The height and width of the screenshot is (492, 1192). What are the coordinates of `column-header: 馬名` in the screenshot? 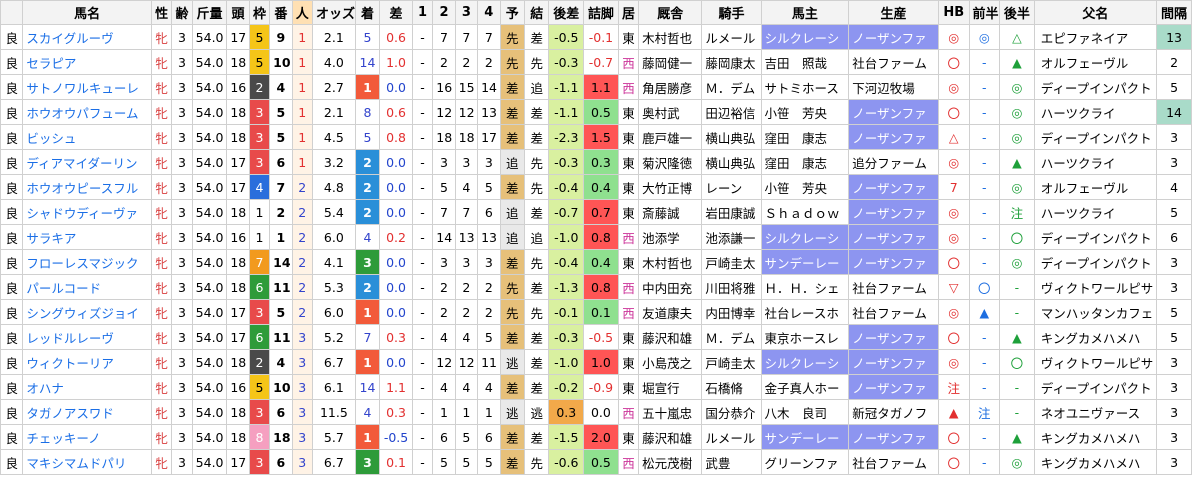 It's located at (87, 12).